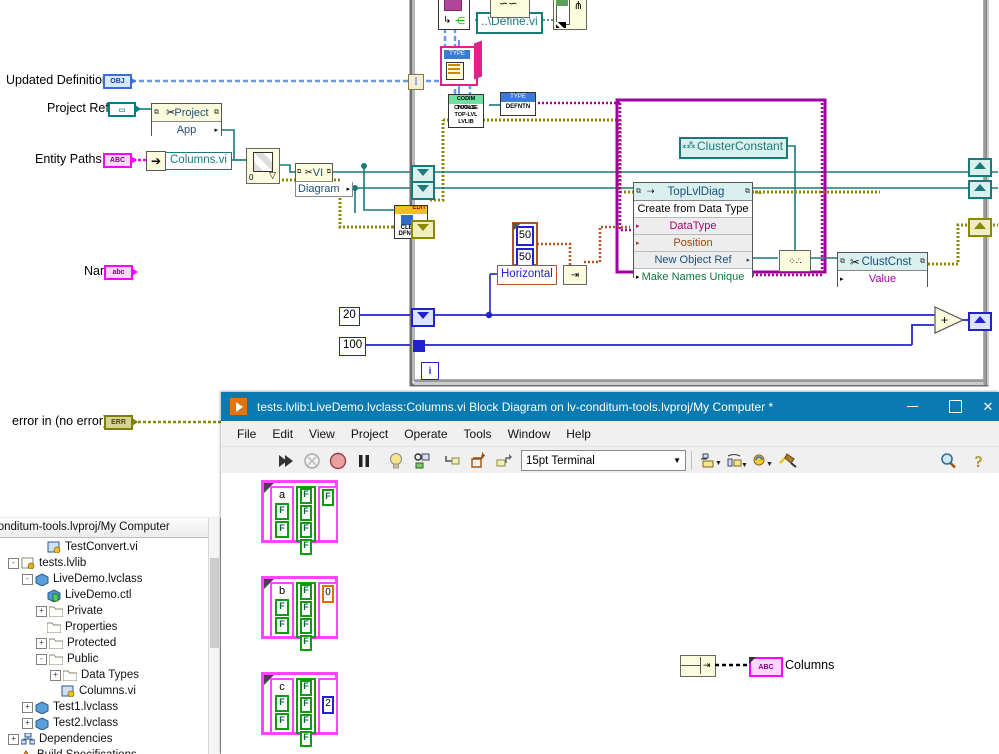 The image size is (999, 754). I want to click on subvi-top-left: ↳ ⋲, so click(454, 15).